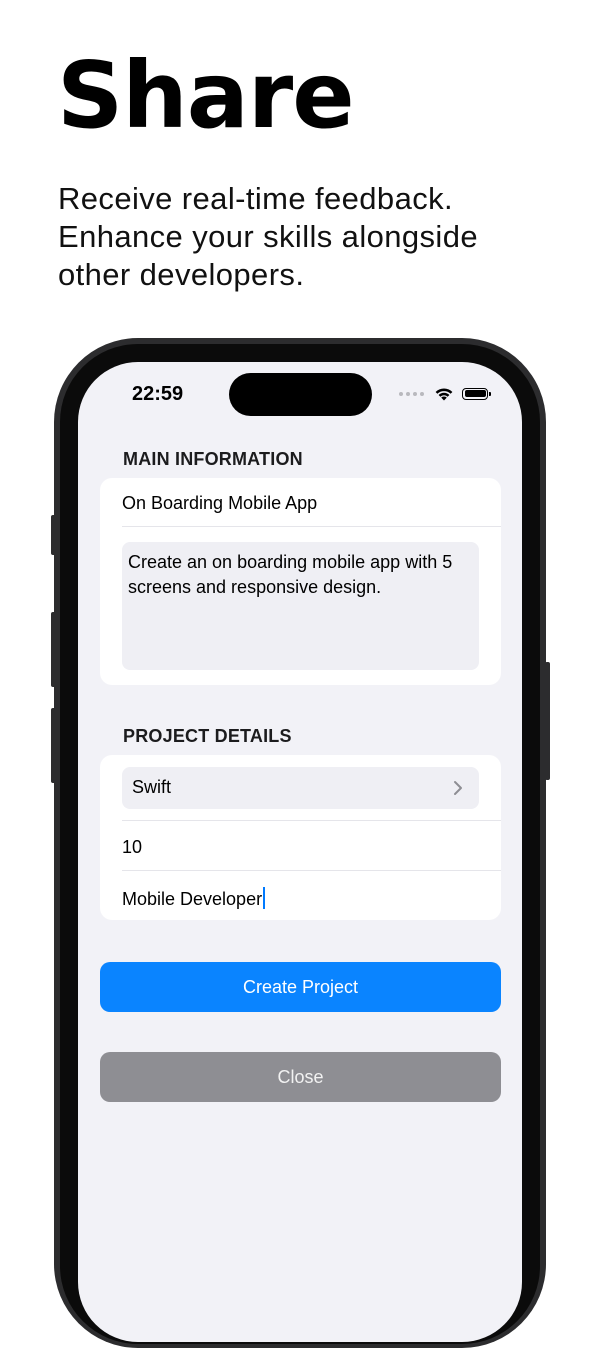 This screenshot has height=1348, width=598. What do you see at coordinates (206, 95) in the screenshot?
I see `hero-title: Share` at bounding box center [206, 95].